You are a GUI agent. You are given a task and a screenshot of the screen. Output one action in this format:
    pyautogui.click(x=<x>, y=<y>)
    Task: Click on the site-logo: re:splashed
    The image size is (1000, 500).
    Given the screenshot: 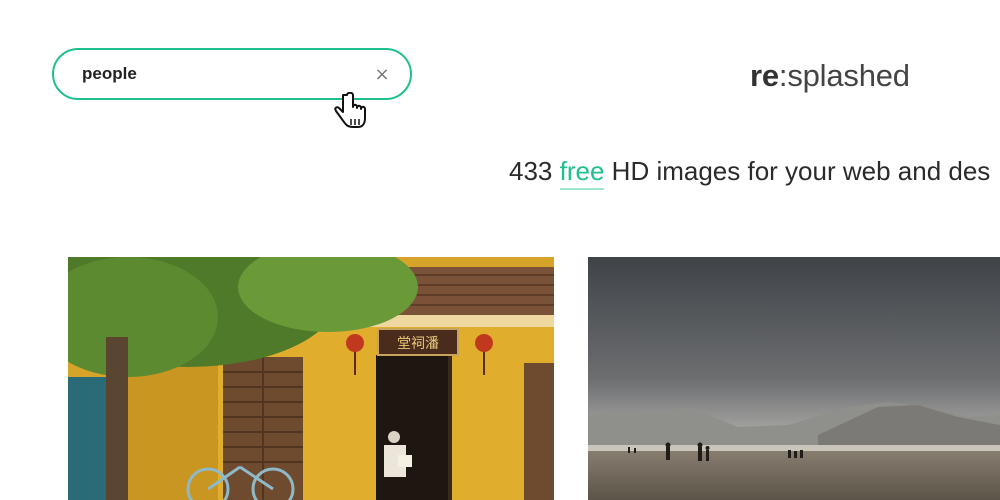 What is the action you would take?
    pyautogui.click(x=830, y=76)
    